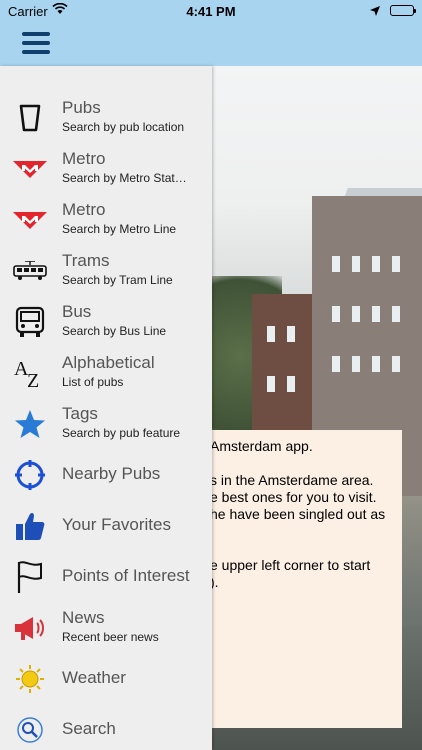 Image resolution: width=422 pixels, height=750 pixels. I want to click on clock: 4:41 PM, so click(211, 11).